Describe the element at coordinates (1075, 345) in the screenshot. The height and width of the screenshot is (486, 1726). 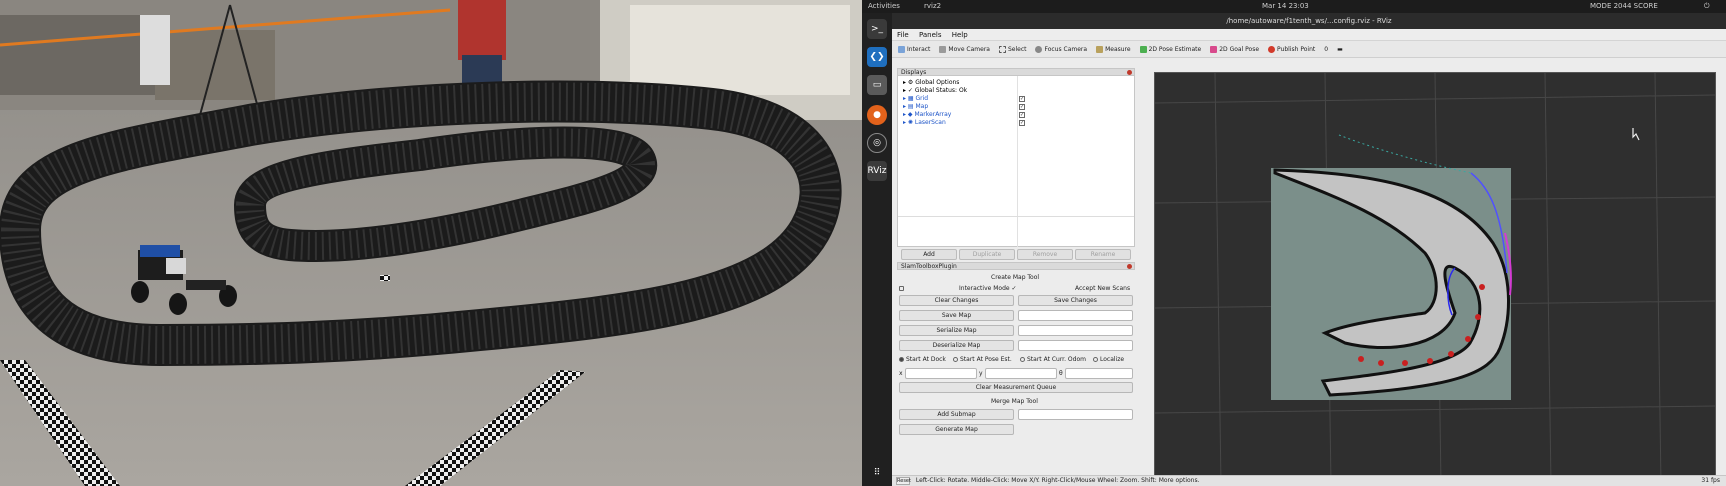
I see `deserialize-map-field` at that location.